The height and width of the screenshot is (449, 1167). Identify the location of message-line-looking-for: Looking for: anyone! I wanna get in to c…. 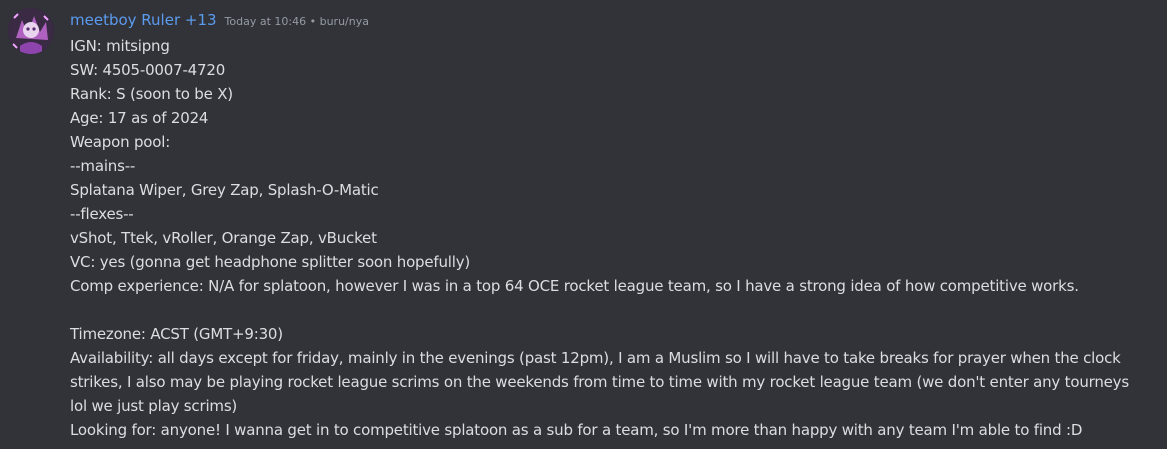
(576, 430).